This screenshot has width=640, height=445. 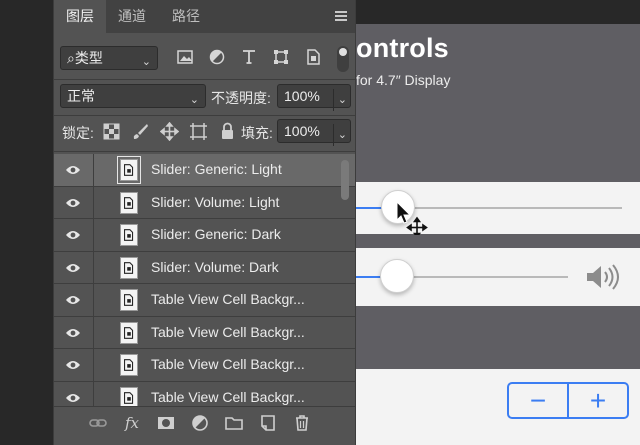 What do you see at coordinates (166, 423) in the screenshot?
I see `mask-icon` at bounding box center [166, 423].